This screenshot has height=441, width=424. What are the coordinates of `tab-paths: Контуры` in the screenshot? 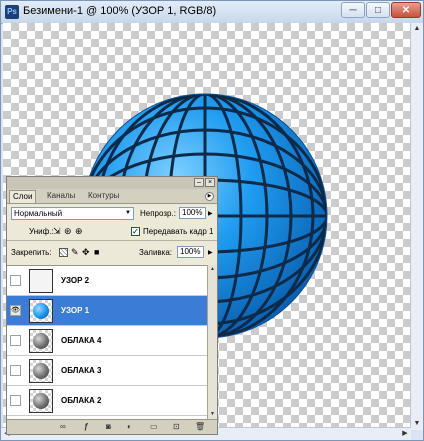 It's located at (103, 196).